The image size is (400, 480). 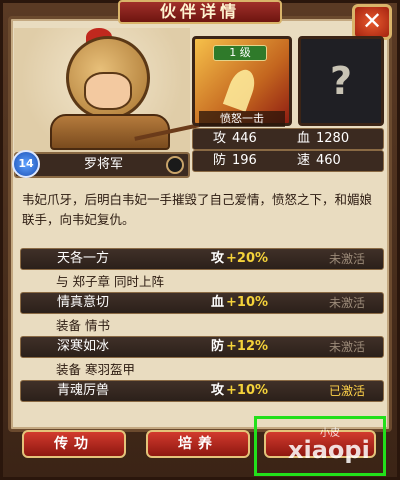 I want to click on fate-row: 深寒如冰 防 +12% 未激活, so click(x=202, y=347).